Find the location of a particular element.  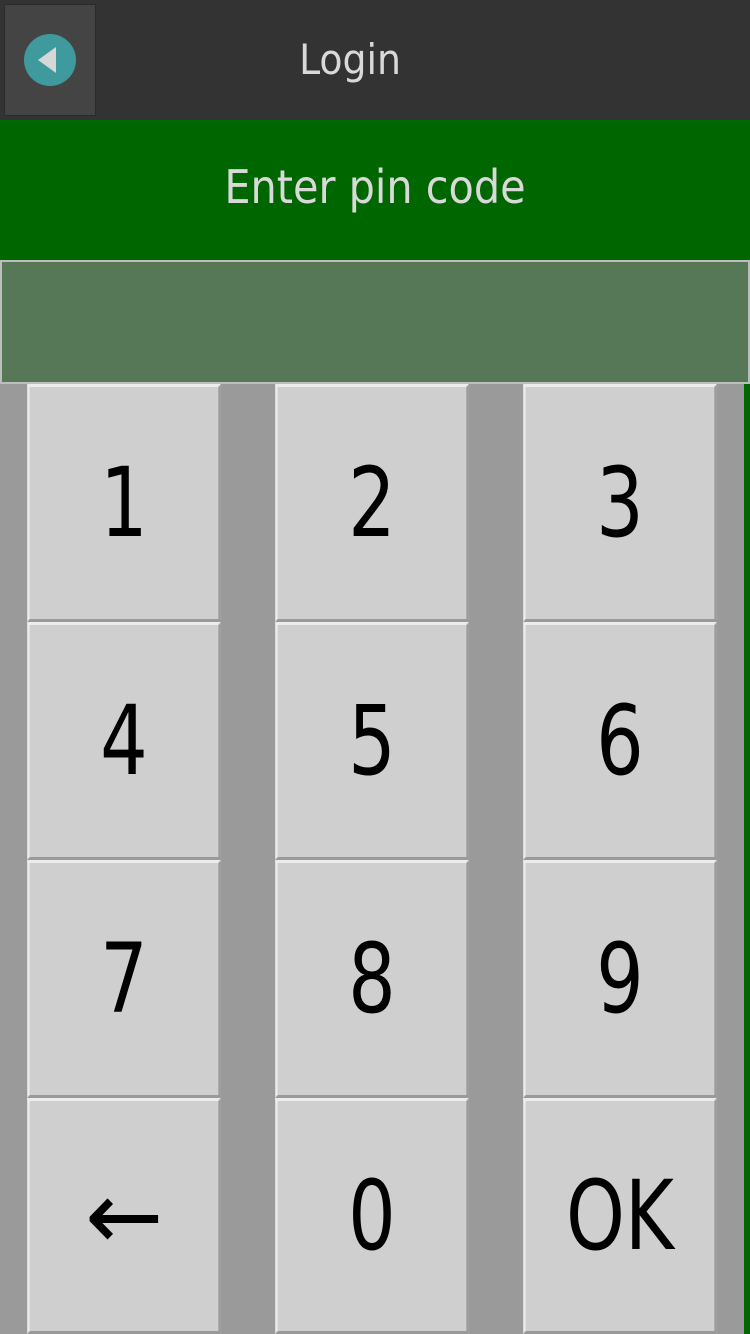

key-3: 3 is located at coordinates (620, 503).